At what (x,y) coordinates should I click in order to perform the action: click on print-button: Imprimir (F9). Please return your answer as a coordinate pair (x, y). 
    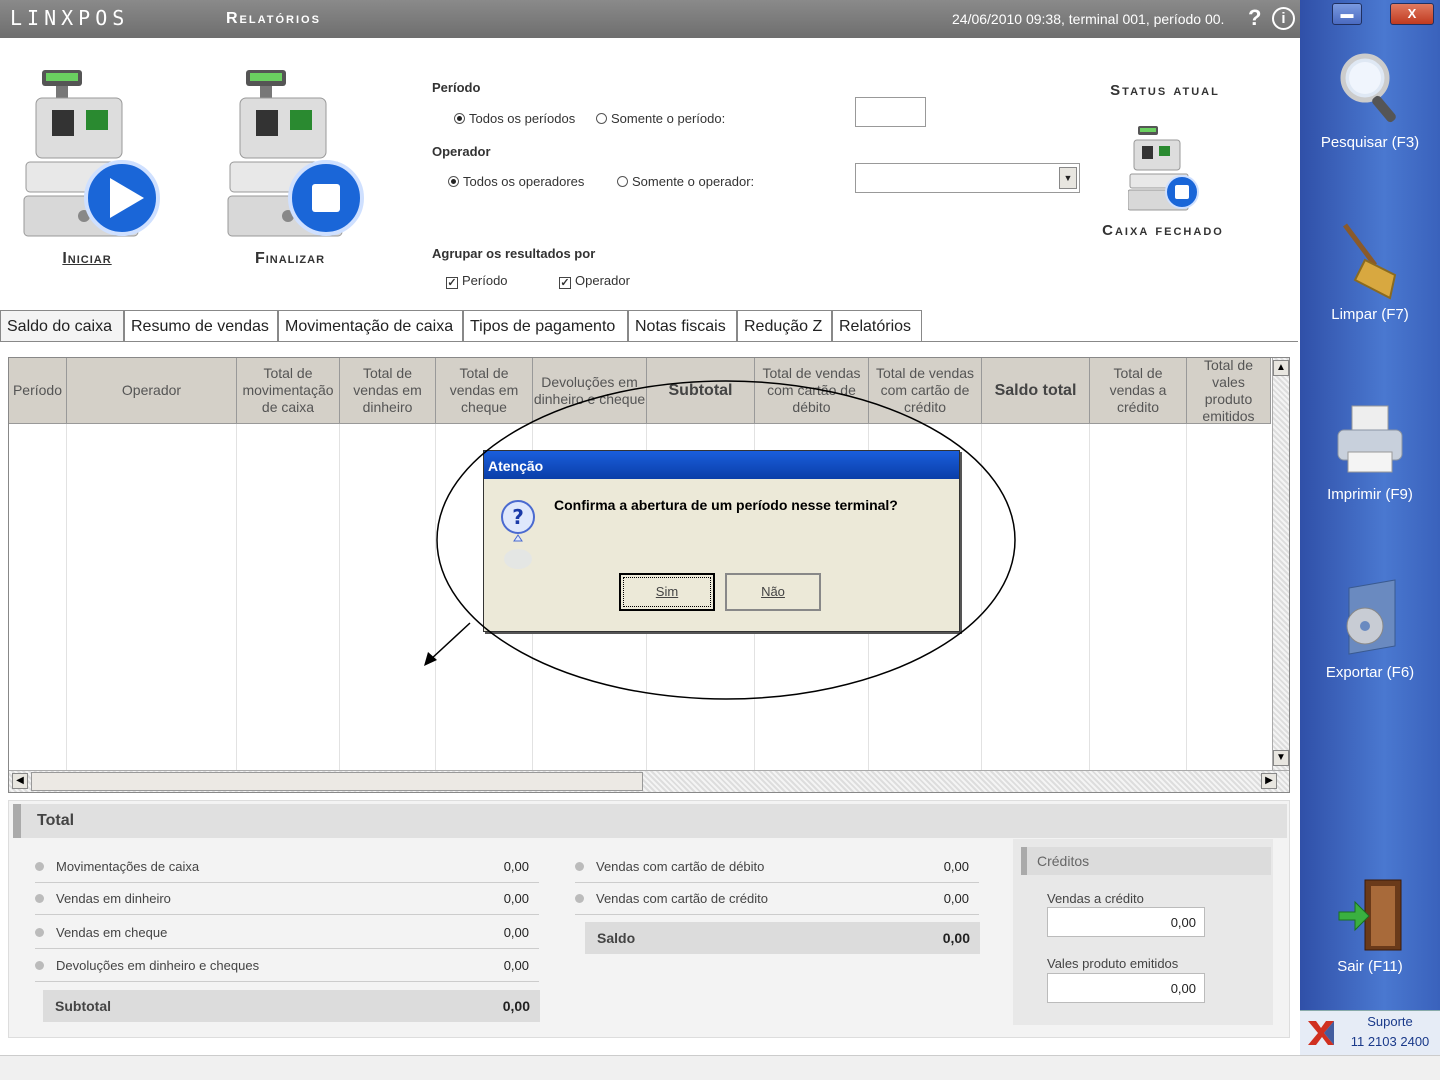
    Looking at the image, I should click on (1370, 451).